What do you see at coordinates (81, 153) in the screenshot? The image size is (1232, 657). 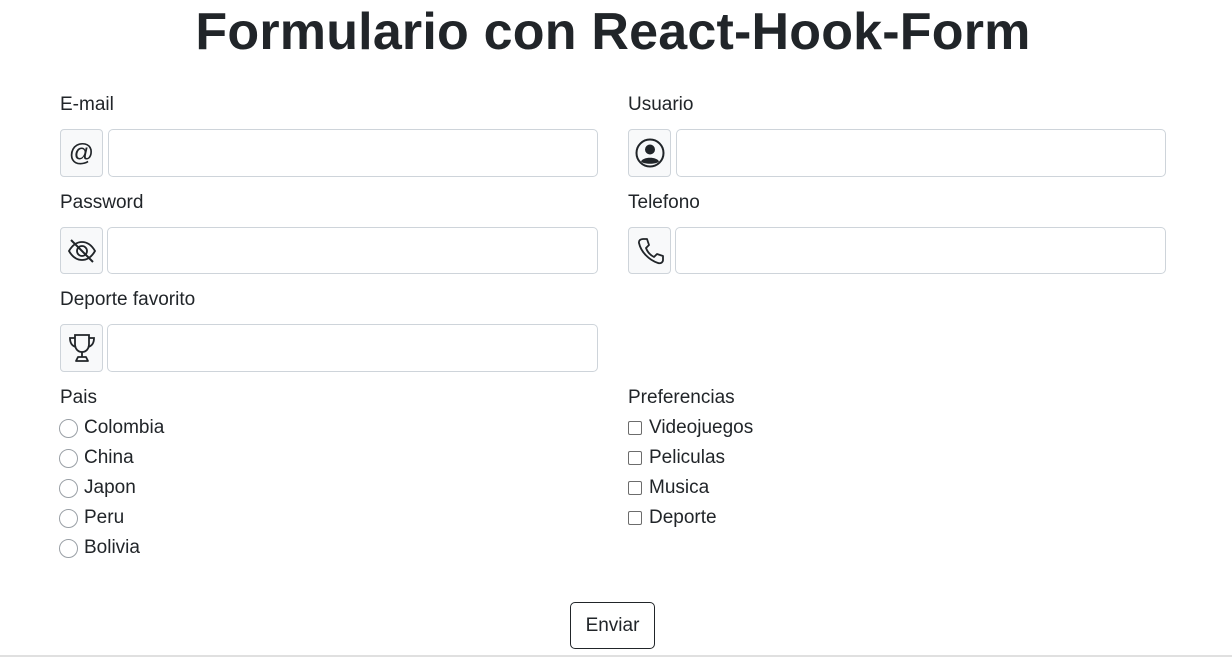 I see `at-sign-icon: @` at bounding box center [81, 153].